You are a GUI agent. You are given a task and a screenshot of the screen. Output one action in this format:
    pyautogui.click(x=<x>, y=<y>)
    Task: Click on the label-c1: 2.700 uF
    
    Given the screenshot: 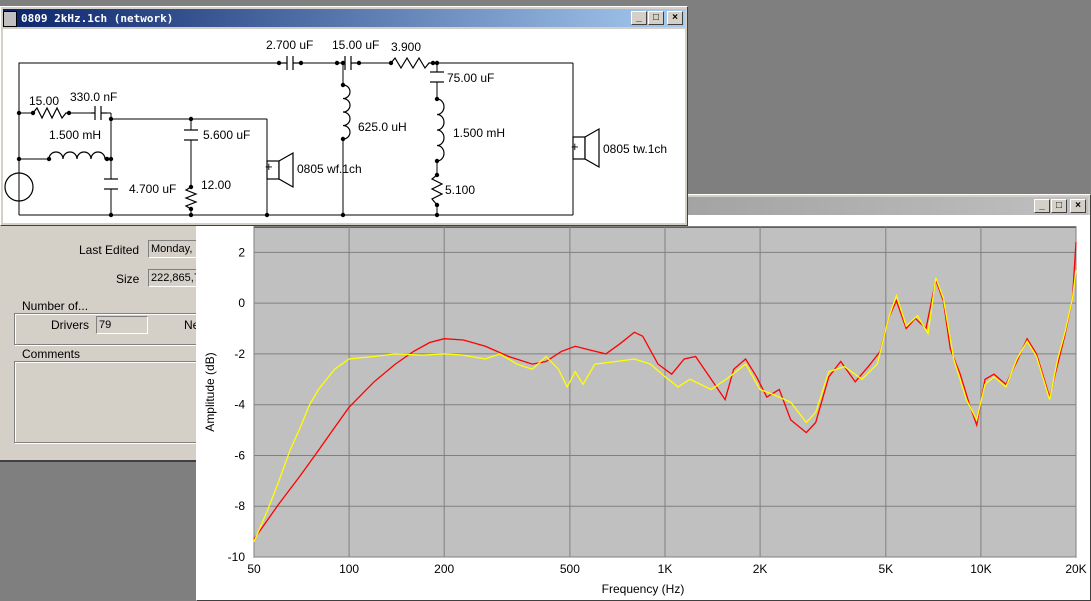 What is the action you would take?
    pyautogui.click(x=289, y=45)
    